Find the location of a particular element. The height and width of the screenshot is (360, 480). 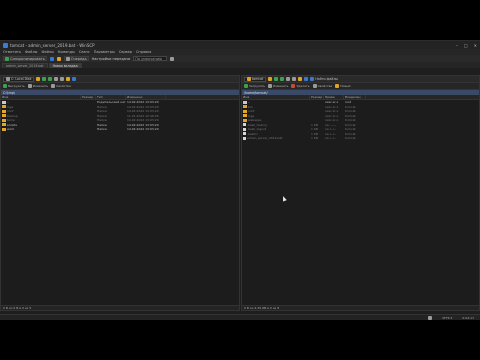

new-button: Новый is located at coordinates (342, 86).